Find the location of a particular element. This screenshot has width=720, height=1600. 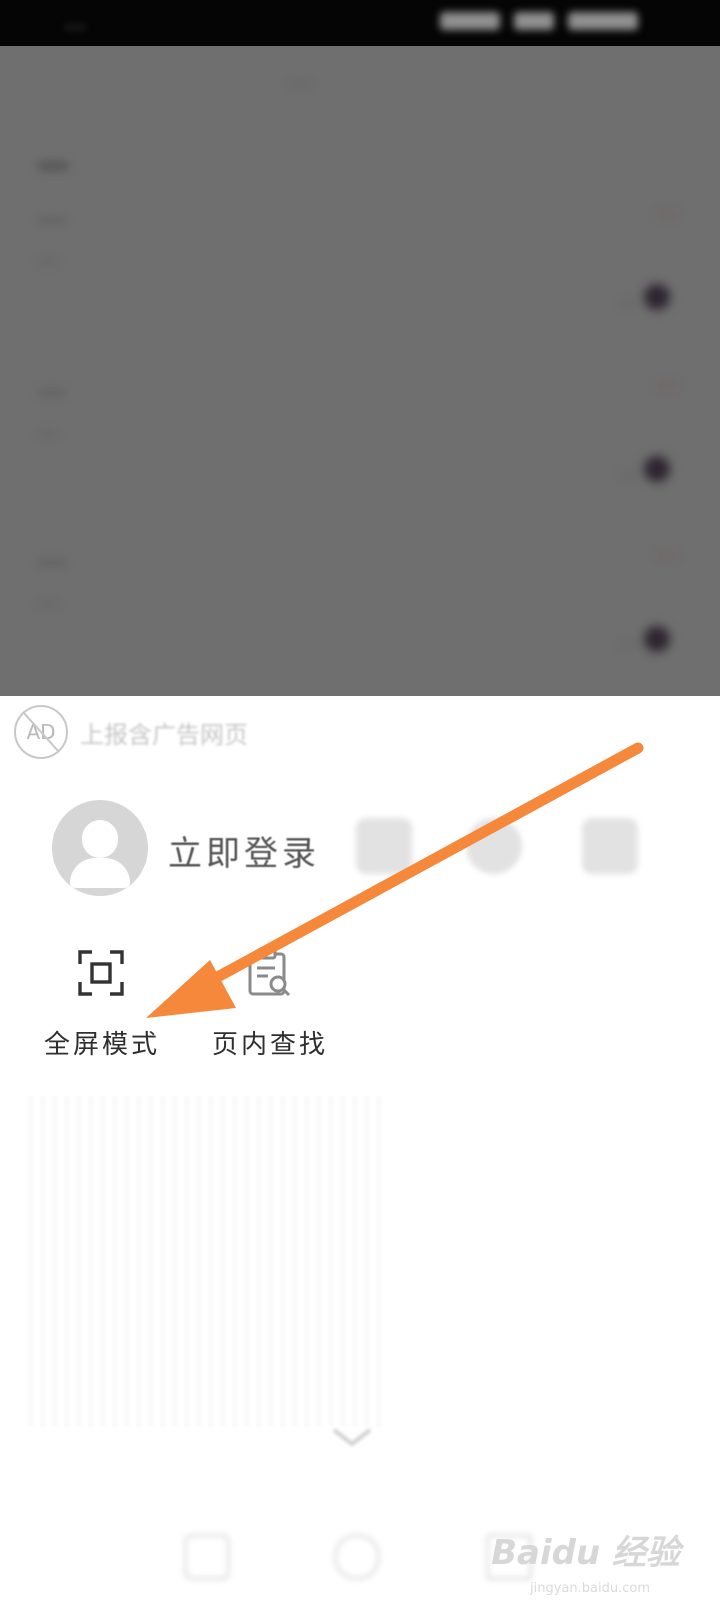

login-button: 立即登录 is located at coordinates (244, 850).